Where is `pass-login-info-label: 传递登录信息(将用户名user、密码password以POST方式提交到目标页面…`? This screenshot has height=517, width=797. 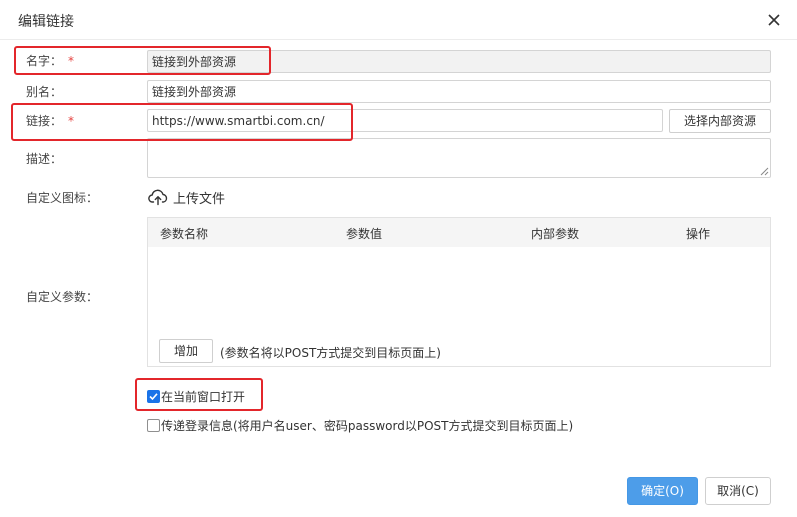 pass-login-info-label: 传递登录信息(将用户名user、密码password以POST方式提交到目标页面… is located at coordinates (367, 426).